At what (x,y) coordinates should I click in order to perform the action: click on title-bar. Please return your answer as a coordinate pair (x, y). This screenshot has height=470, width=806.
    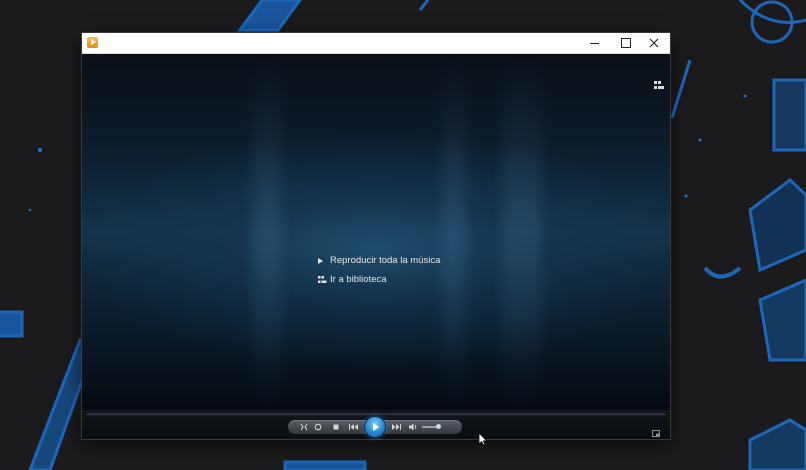
    Looking at the image, I should click on (376, 43).